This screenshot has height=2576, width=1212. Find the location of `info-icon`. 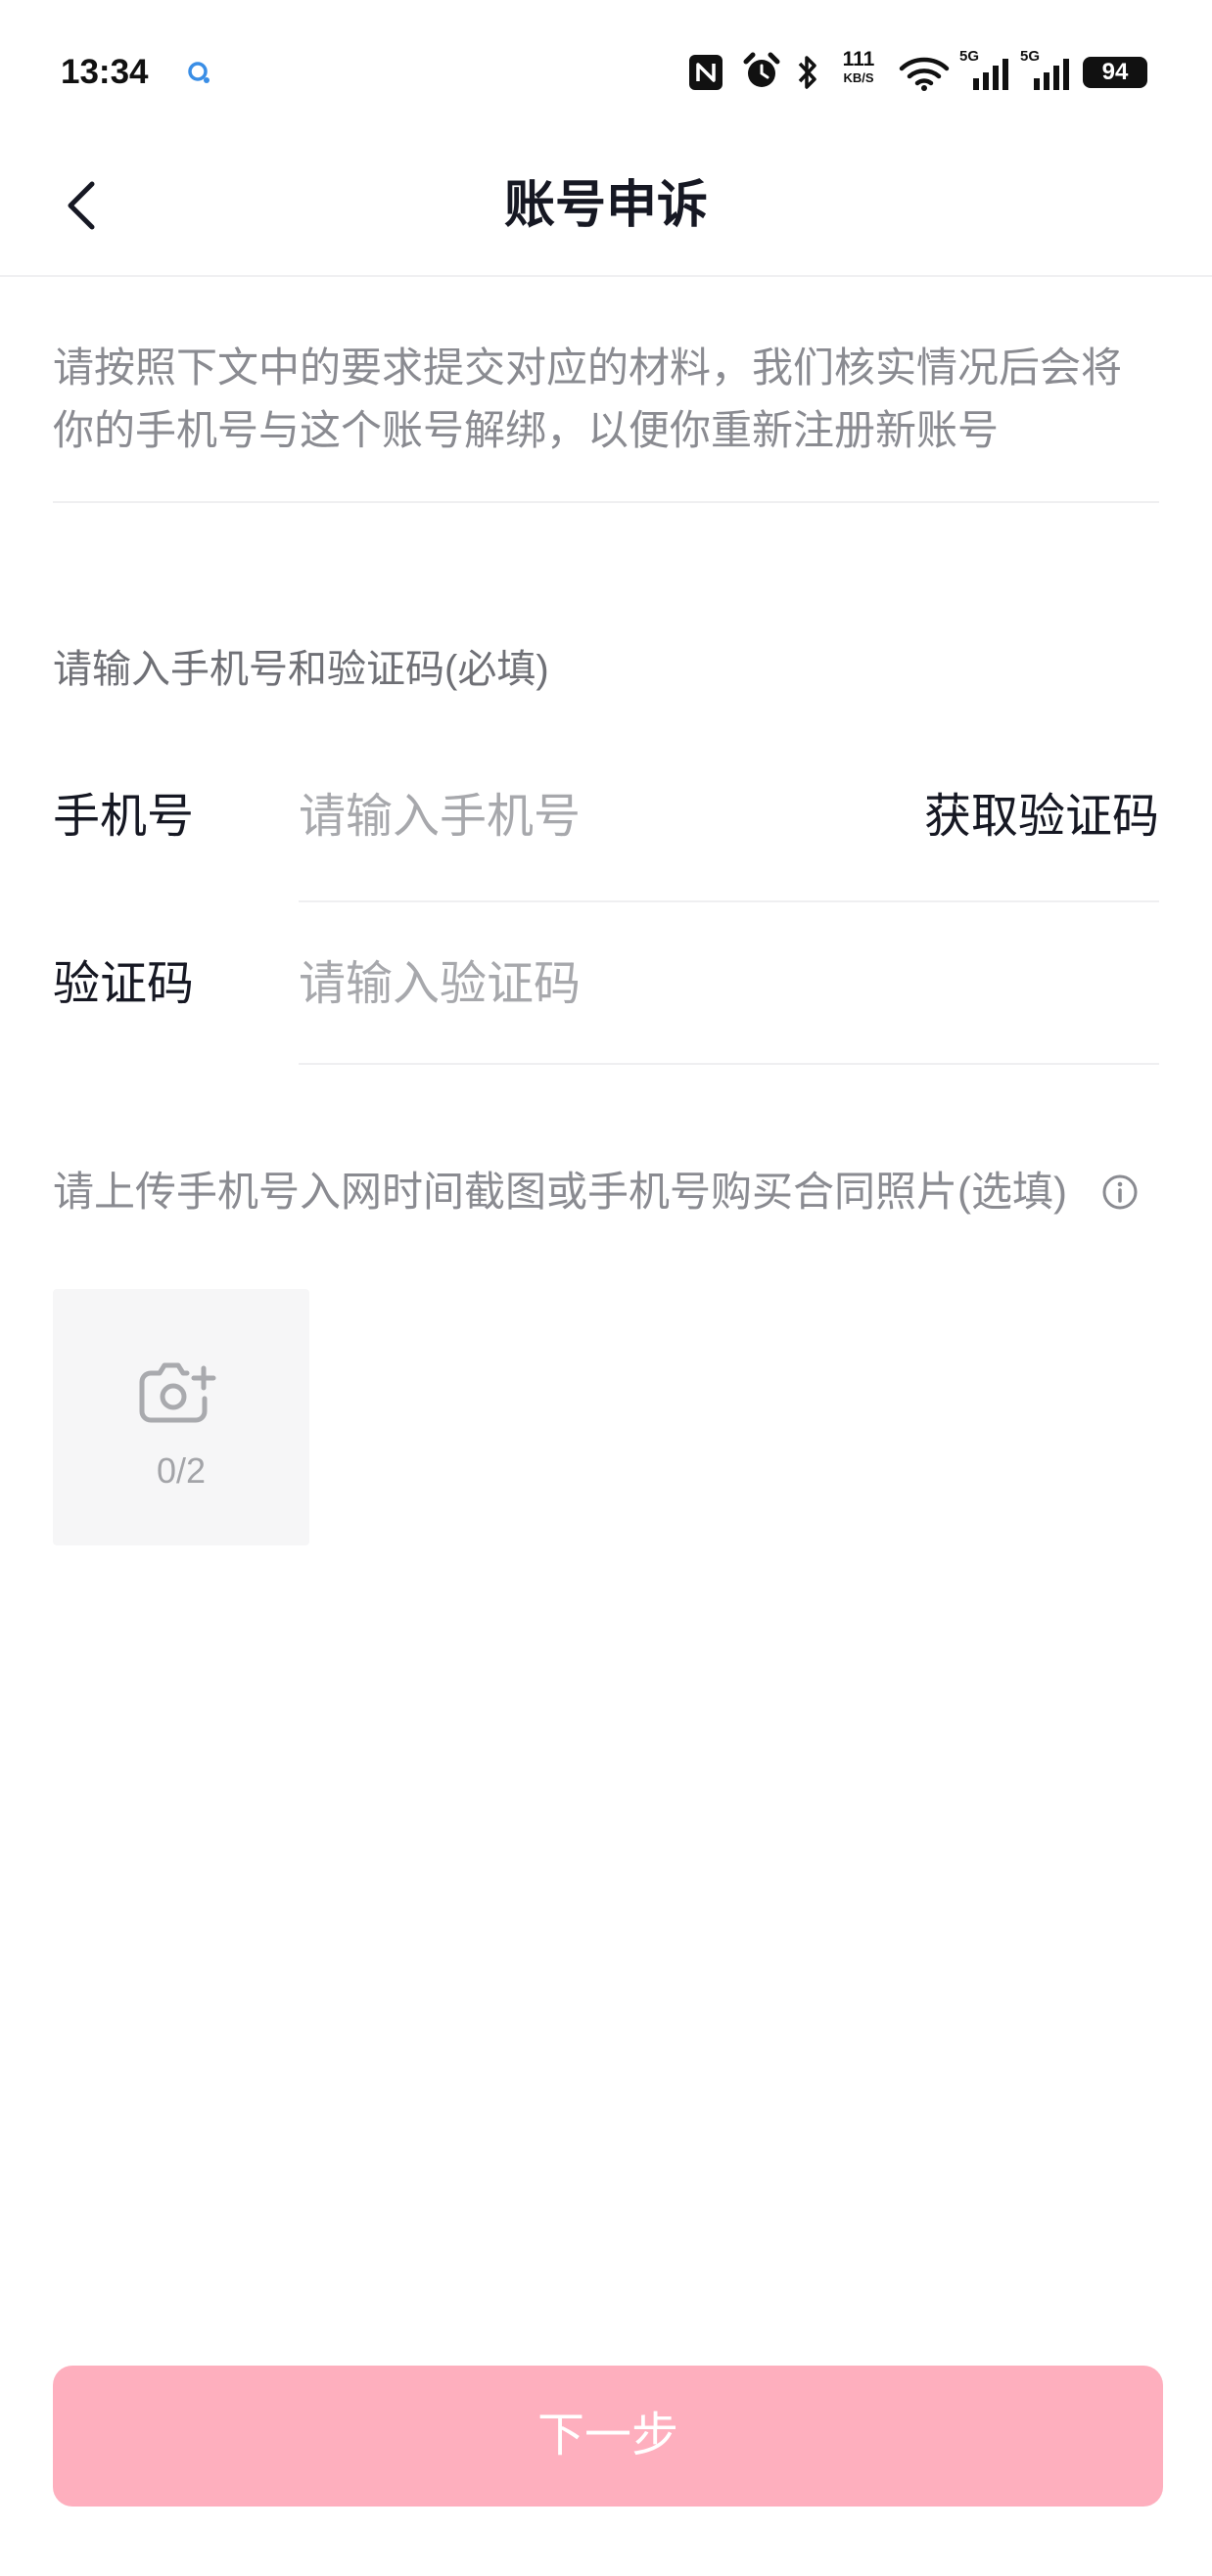

info-icon is located at coordinates (1120, 1192).